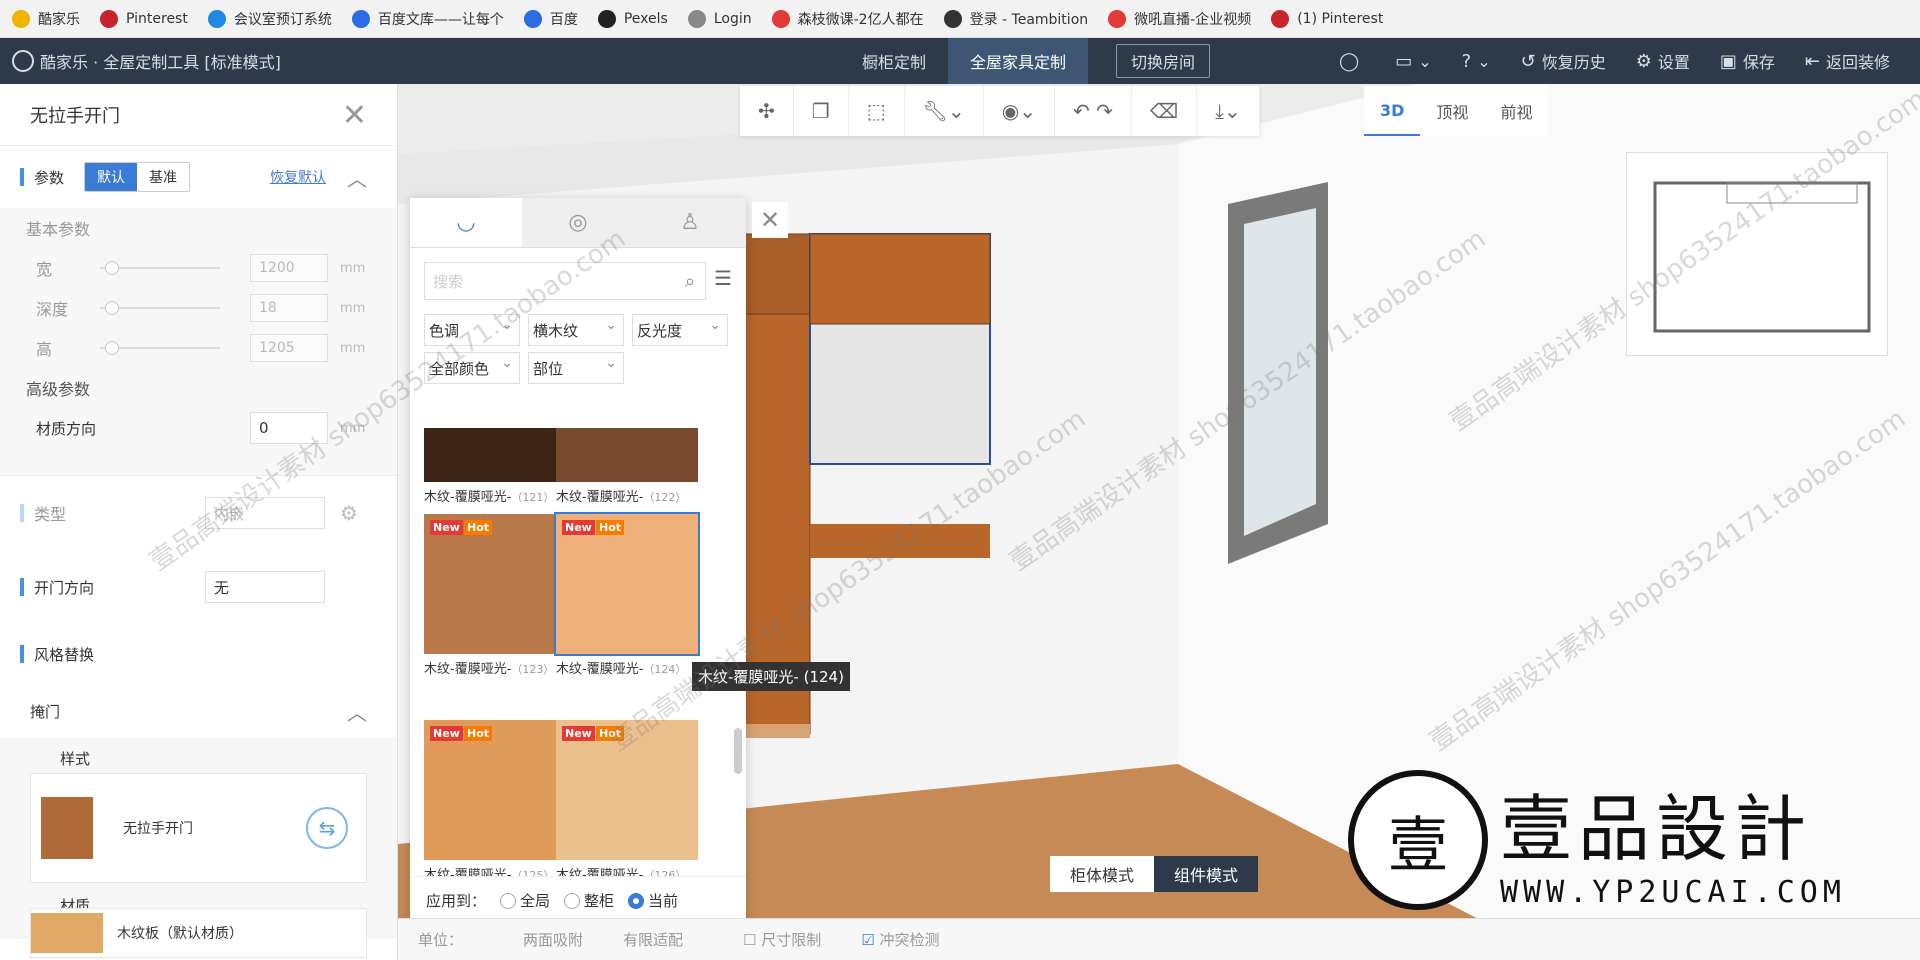  What do you see at coordinates (1516, 111) in the screenshot?
I see `view-front: 前视` at bounding box center [1516, 111].